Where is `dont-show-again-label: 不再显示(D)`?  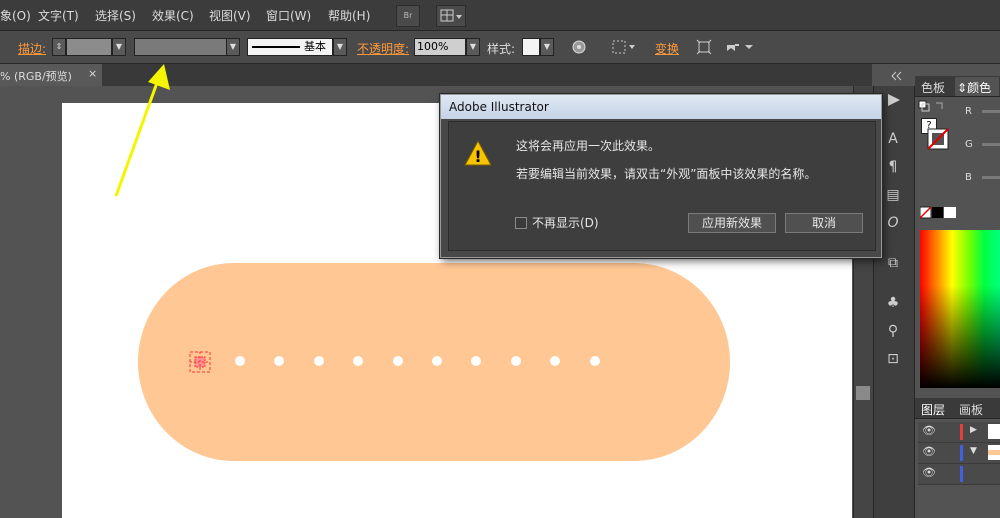
dont-show-again-label: 不再显示(D) is located at coordinates (565, 222).